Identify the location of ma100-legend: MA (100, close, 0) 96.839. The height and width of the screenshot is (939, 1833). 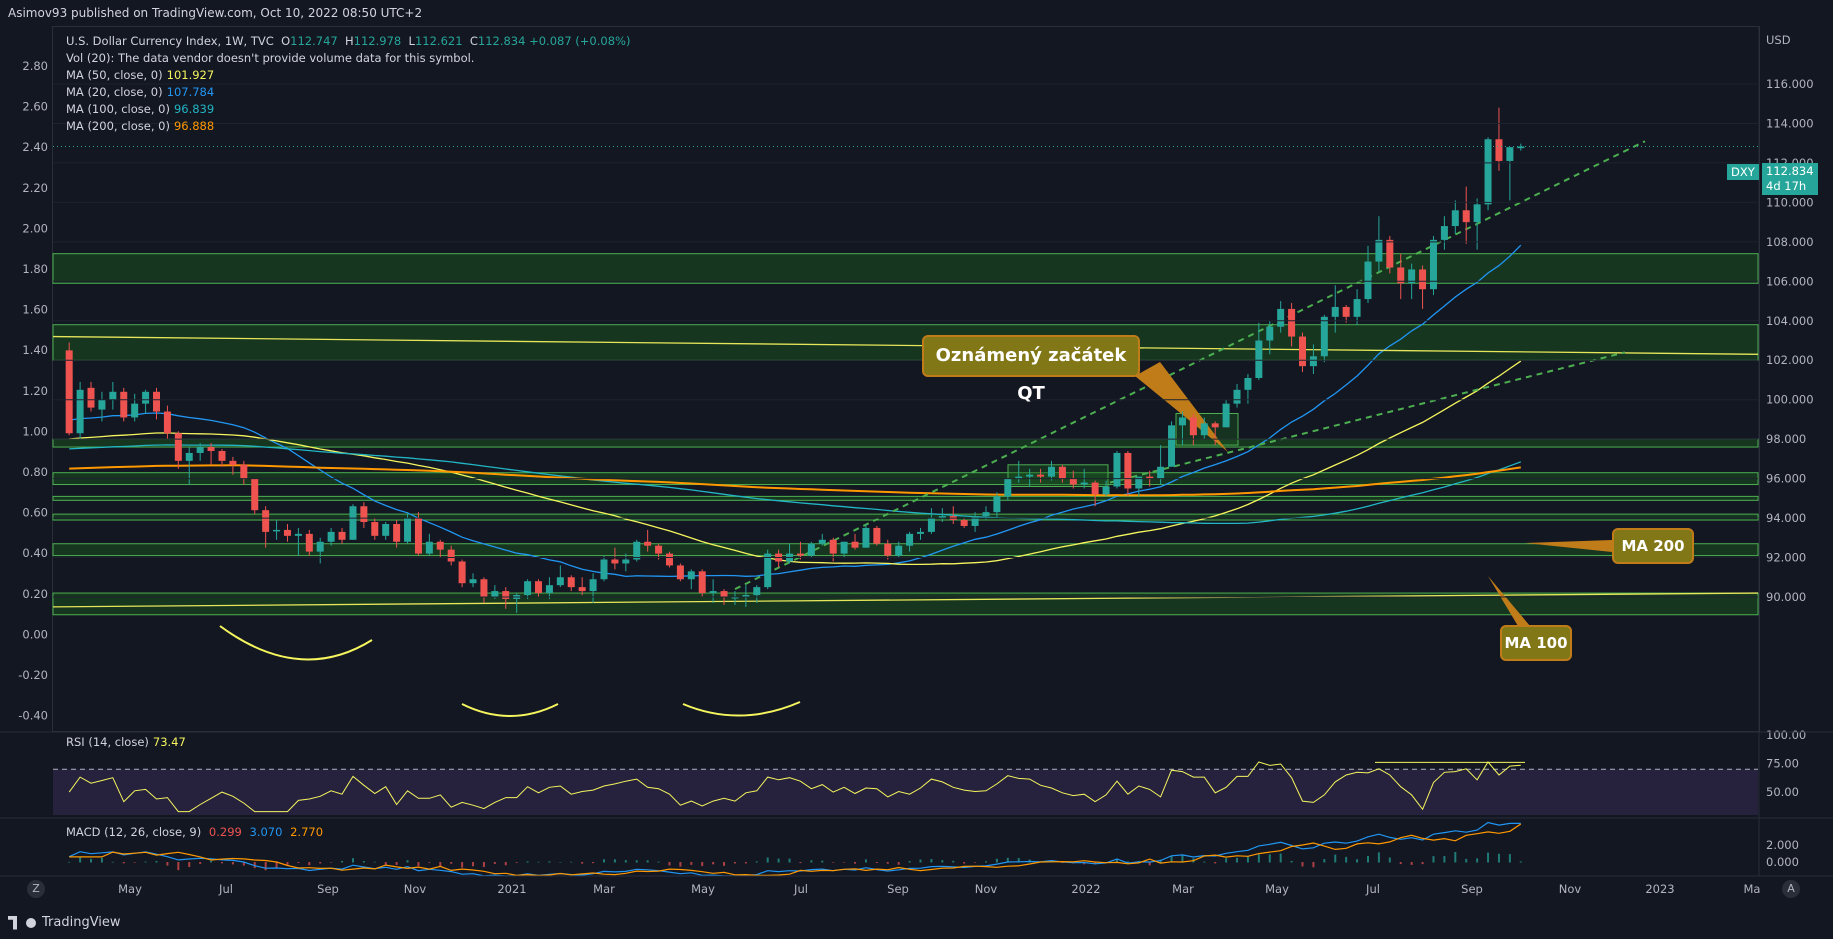
(140, 109).